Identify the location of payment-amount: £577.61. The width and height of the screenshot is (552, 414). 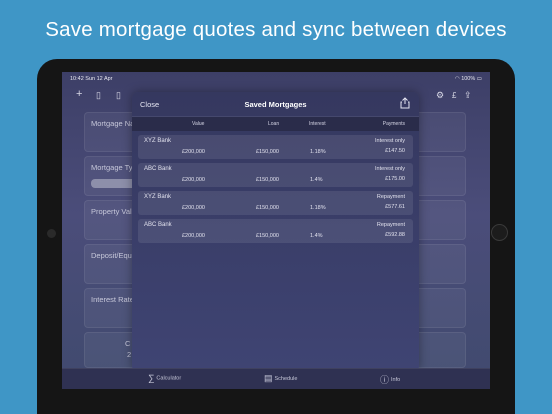
(395, 207).